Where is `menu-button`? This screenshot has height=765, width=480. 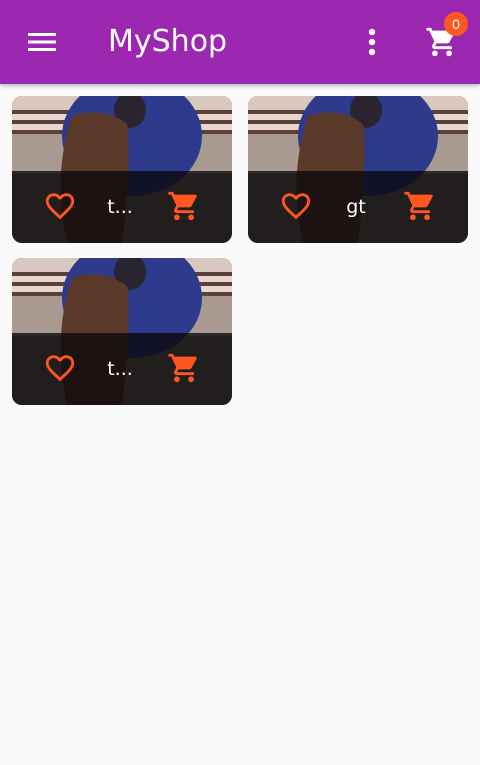
menu-button is located at coordinates (42, 42).